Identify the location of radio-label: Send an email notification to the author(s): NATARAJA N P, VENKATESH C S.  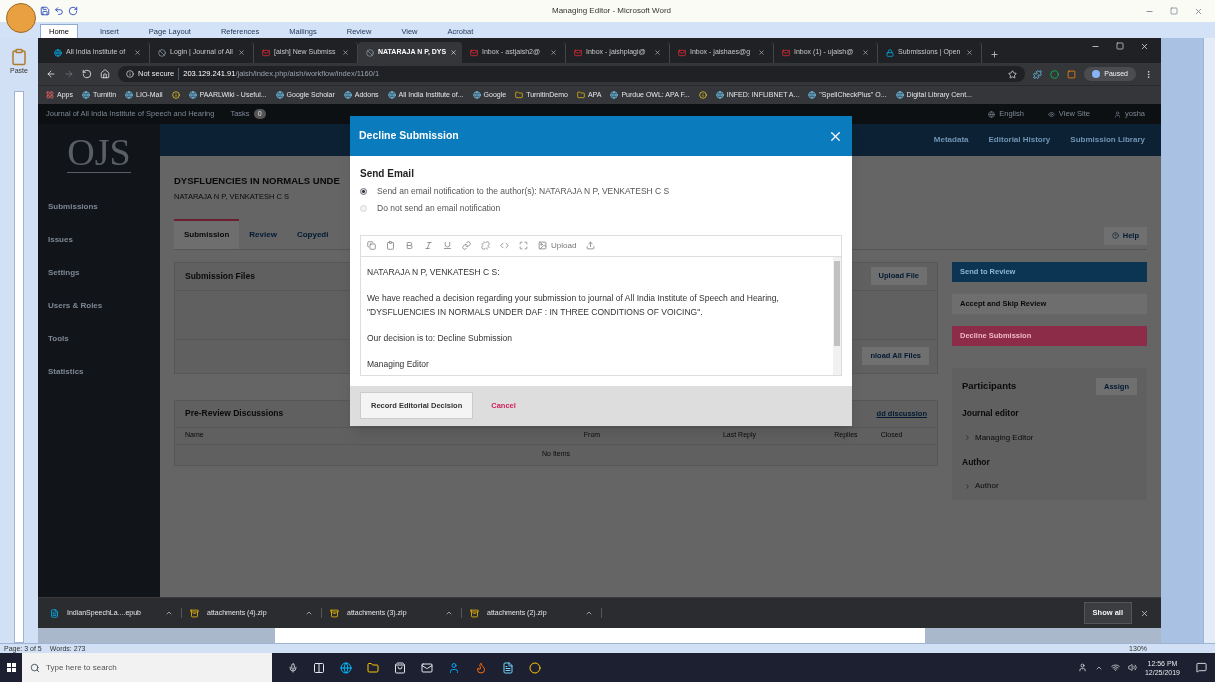
(523, 191).